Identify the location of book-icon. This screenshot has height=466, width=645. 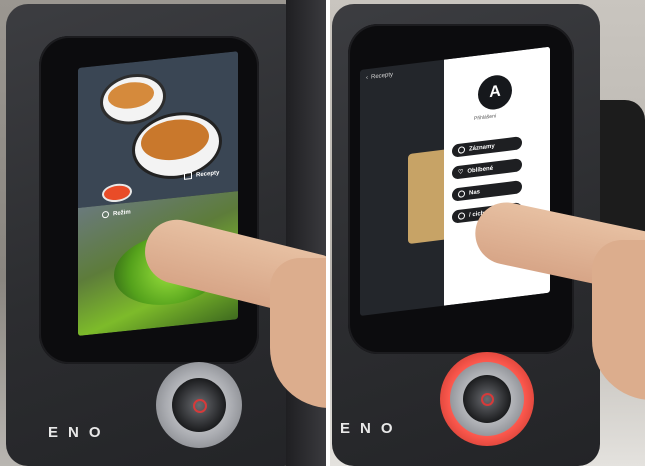
(188, 176).